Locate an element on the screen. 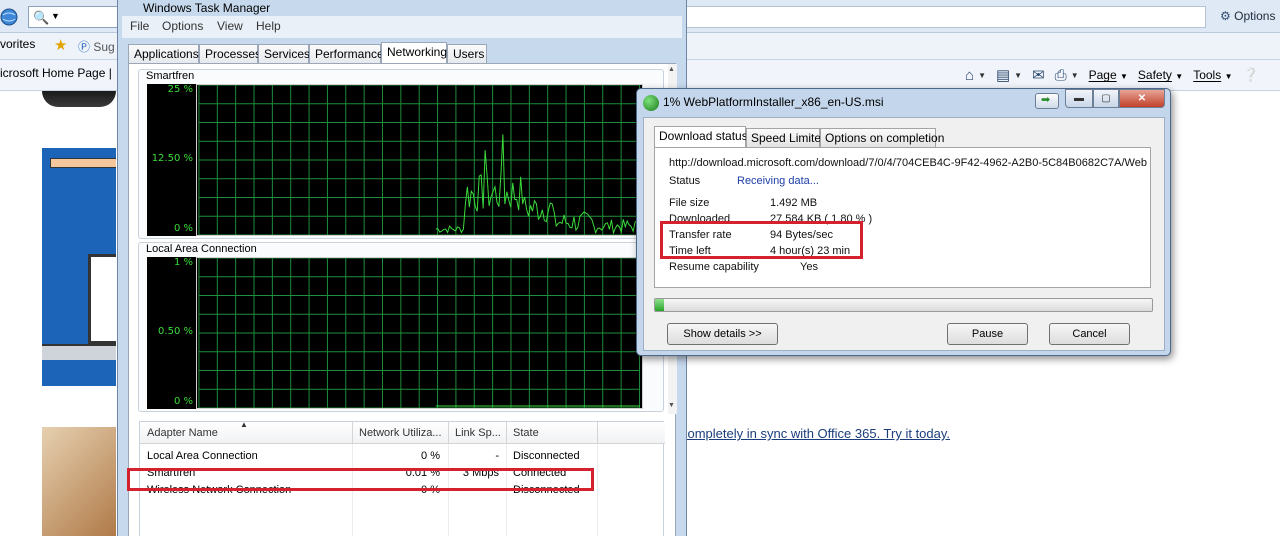  tab-users: Users is located at coordinates (467, 54).